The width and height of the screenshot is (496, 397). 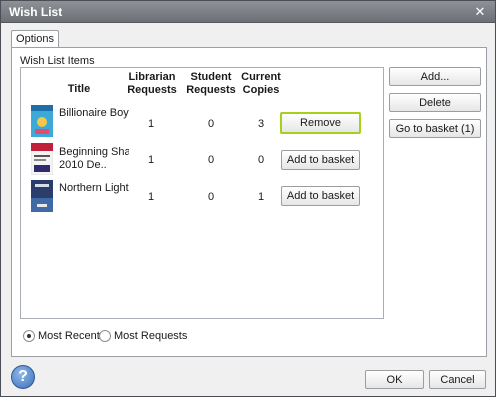 What do you see at coordinates (152, 90) in the screenshot?
I see `column-header-librarian-line2: Requests` at bounding box center [152, 90].